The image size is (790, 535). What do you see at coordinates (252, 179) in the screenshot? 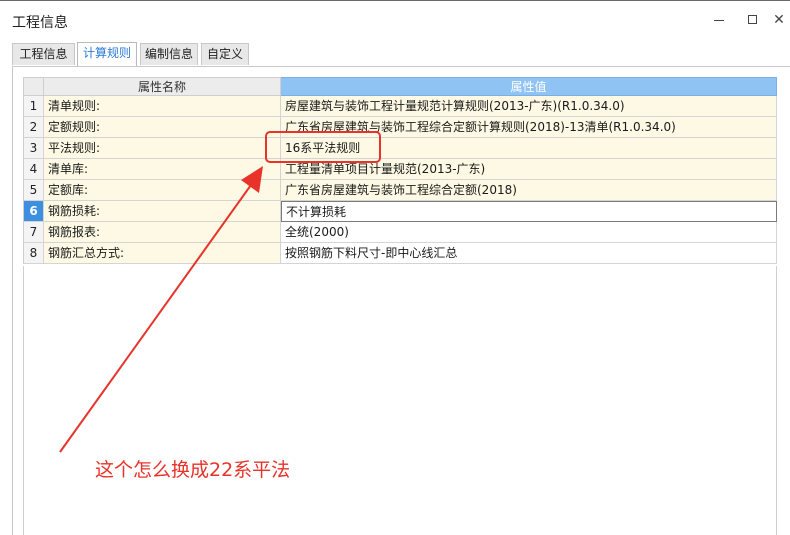
I see `annotation-arrow-head` at bounding box center [252, 179].